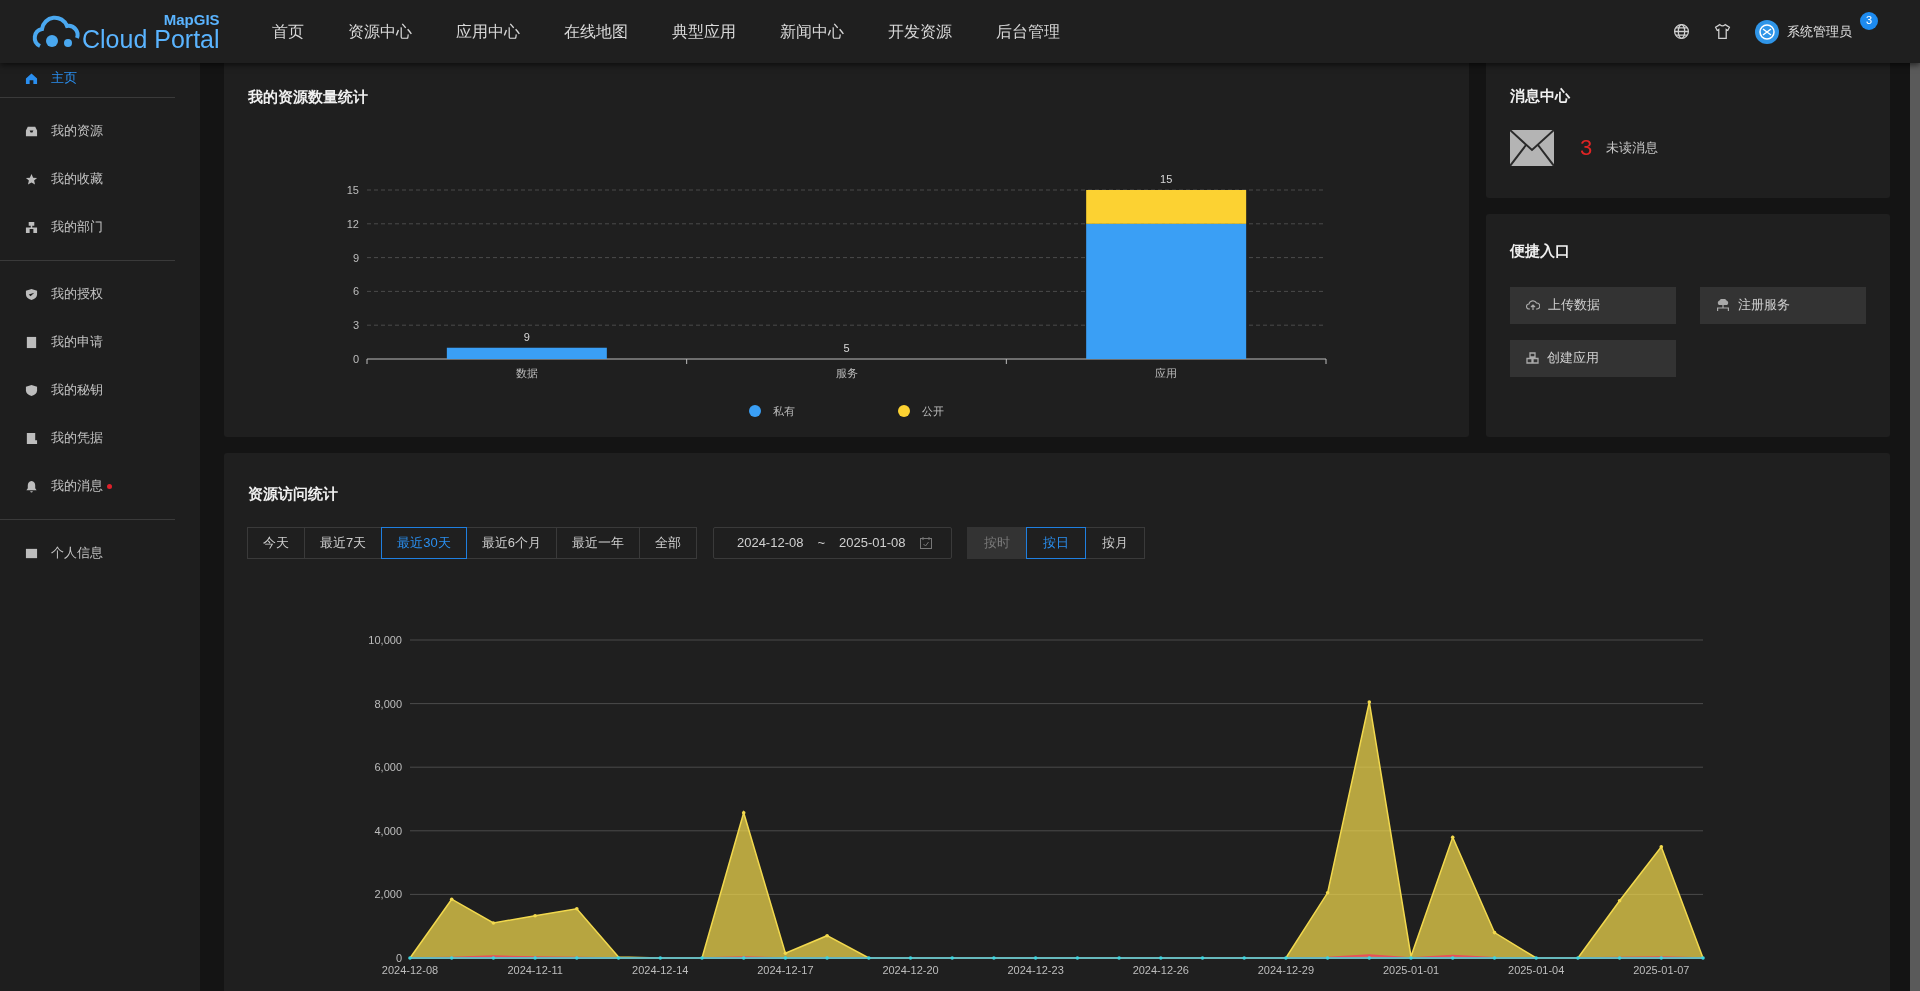 Image resolution: width=1920 pixels, height=991 pixels. What do you see at coordinates (1632, 147) in the screenshot?
I see `unread-label: 未读消息` at bounding box center [1632, 147].